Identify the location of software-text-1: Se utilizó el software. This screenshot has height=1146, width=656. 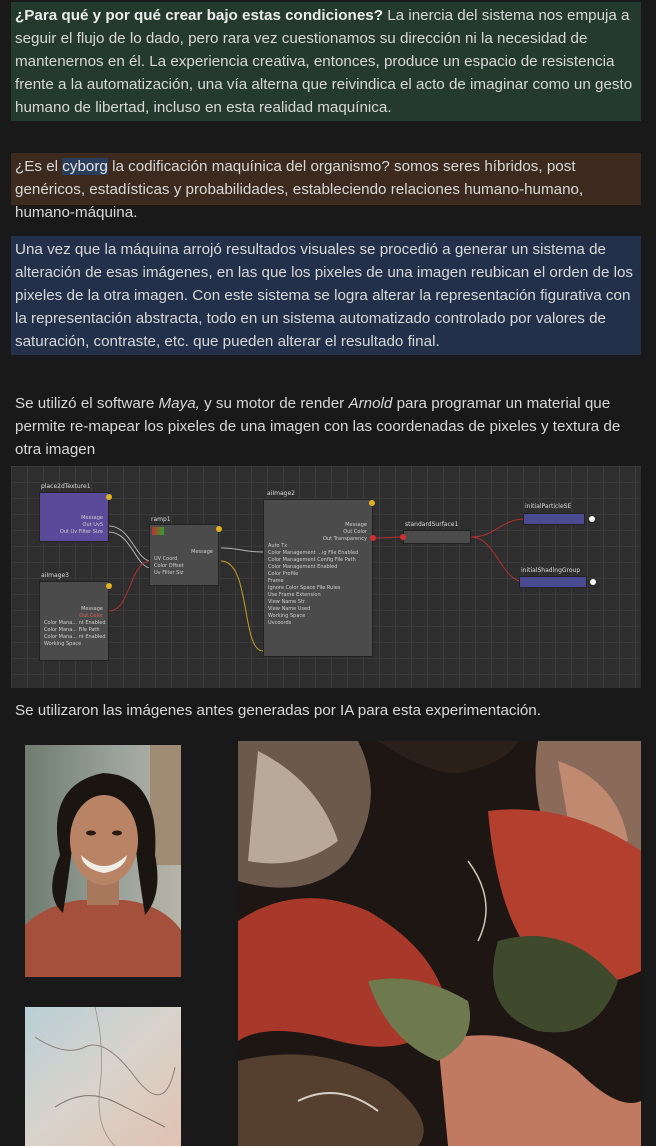
(87, 403).